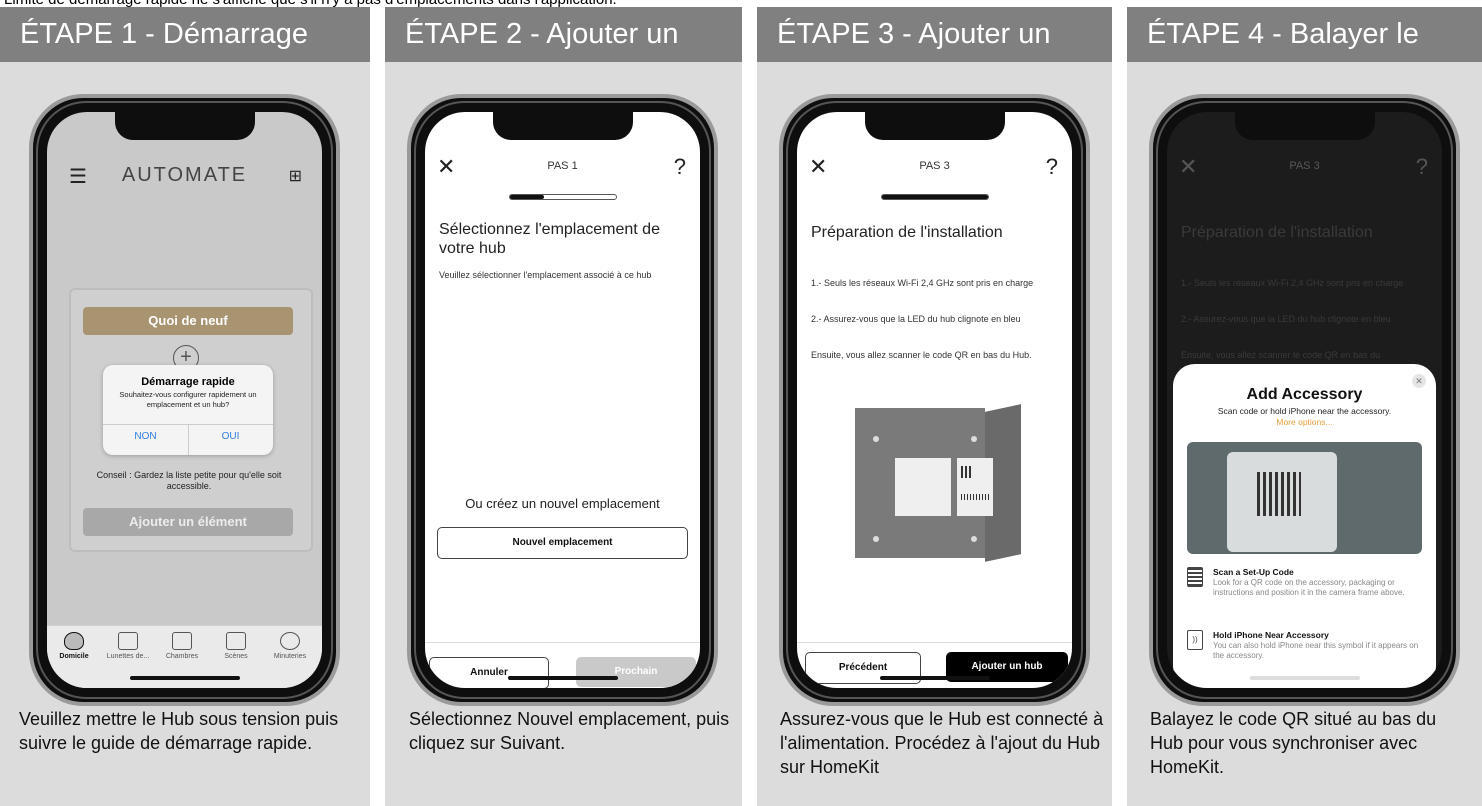 The height and width of the screenshot is (806, 1482). I want to click on new-location-button: Nouvel emplacement, so click(562, 543).